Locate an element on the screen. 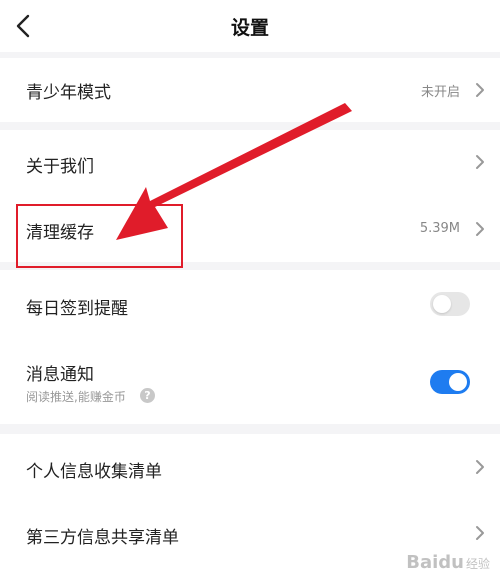 The height and width of the screenshot is (581, 500). top-bar: 设置 is located at coordinates (250, 26).